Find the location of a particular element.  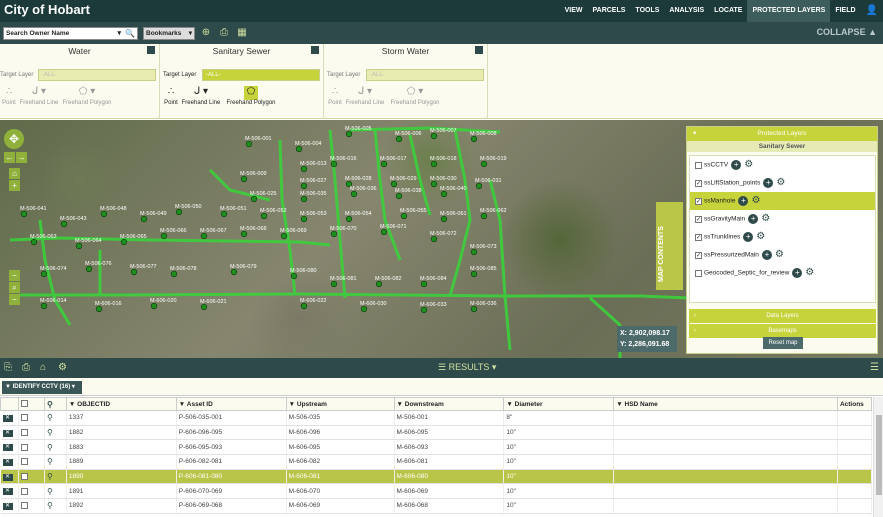

manhole-label: M-506-018 is located at coordinates (443, 159).